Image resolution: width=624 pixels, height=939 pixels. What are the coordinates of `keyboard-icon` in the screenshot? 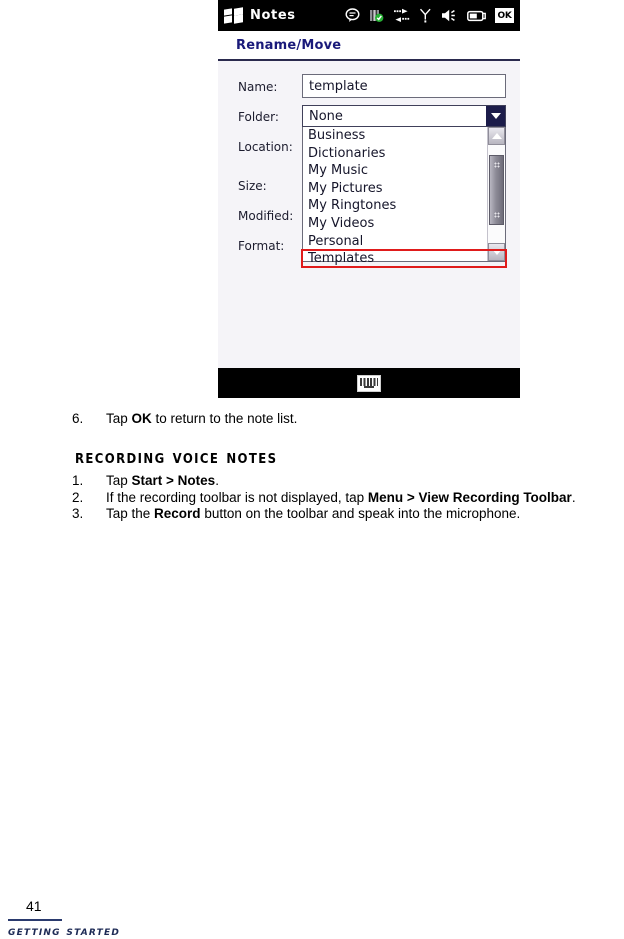 It's located at (369, 383).